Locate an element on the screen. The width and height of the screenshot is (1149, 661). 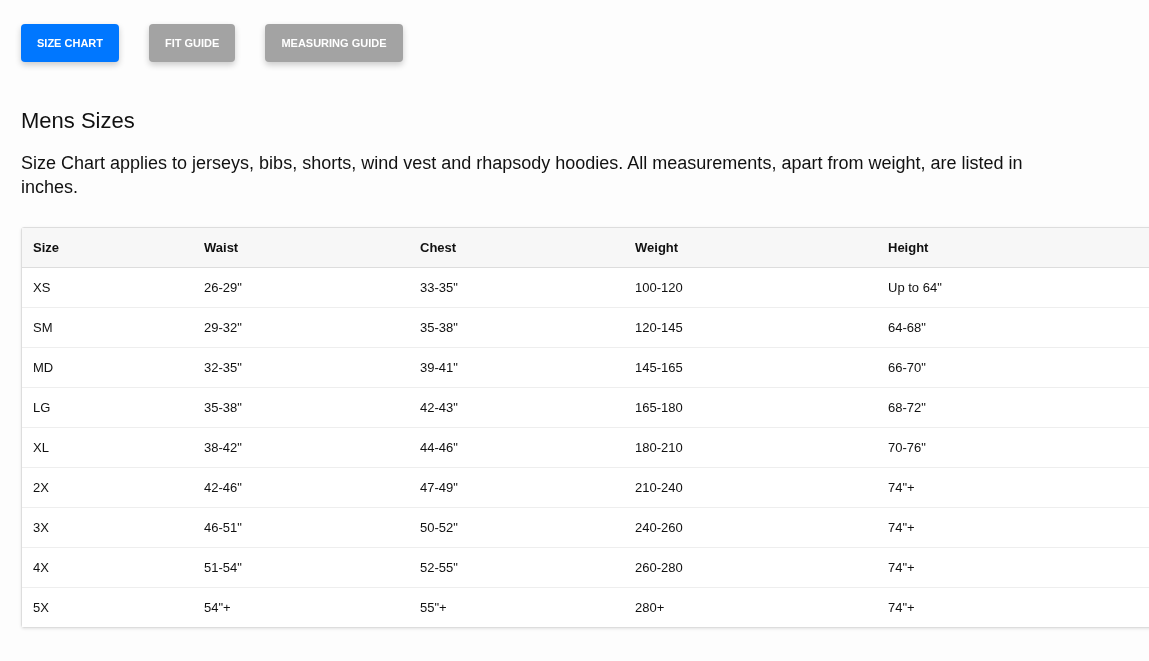
table-cell: 180-210 is located at coordinates (659, 447).